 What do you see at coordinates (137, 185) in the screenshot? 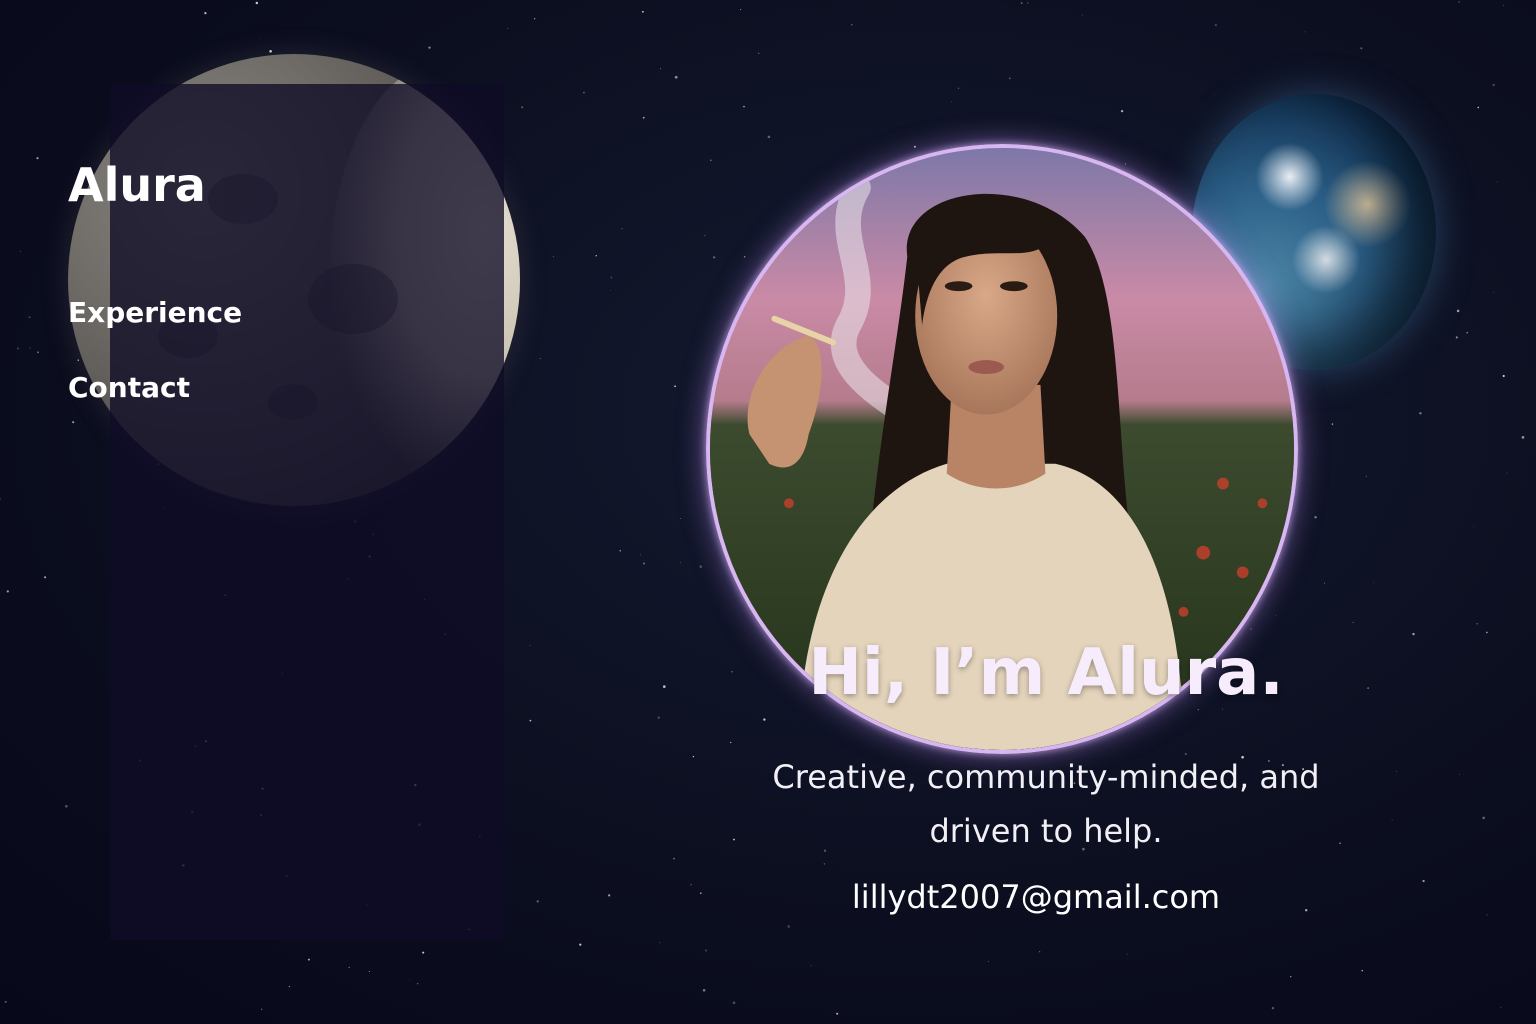
I see `brand-title: Alura` at bounding box center [137, 185].